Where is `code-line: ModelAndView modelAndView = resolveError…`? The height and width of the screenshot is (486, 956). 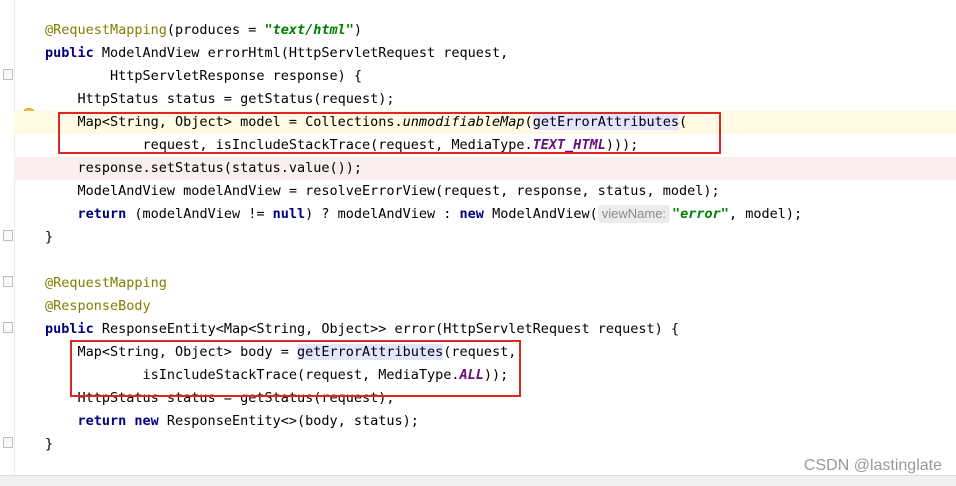
code-line: ModelAndView modelAndView = resolveError… is located at coordinates (485, 191).